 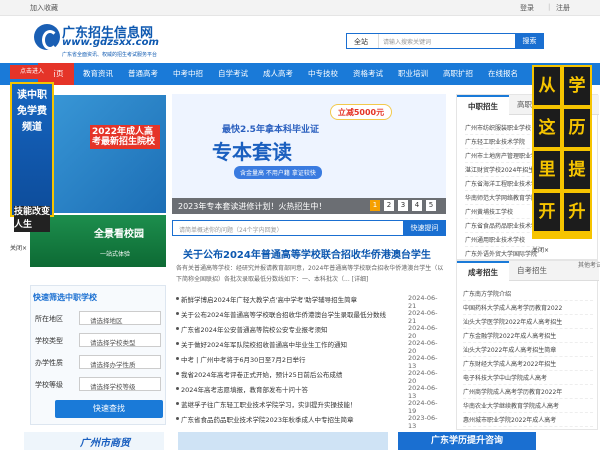 What do you see at coordinates (528, 421) in the screenshot?
I see `list-item: 惠州城市职业学院2022年成人高考` at bounding box center [528, 421].